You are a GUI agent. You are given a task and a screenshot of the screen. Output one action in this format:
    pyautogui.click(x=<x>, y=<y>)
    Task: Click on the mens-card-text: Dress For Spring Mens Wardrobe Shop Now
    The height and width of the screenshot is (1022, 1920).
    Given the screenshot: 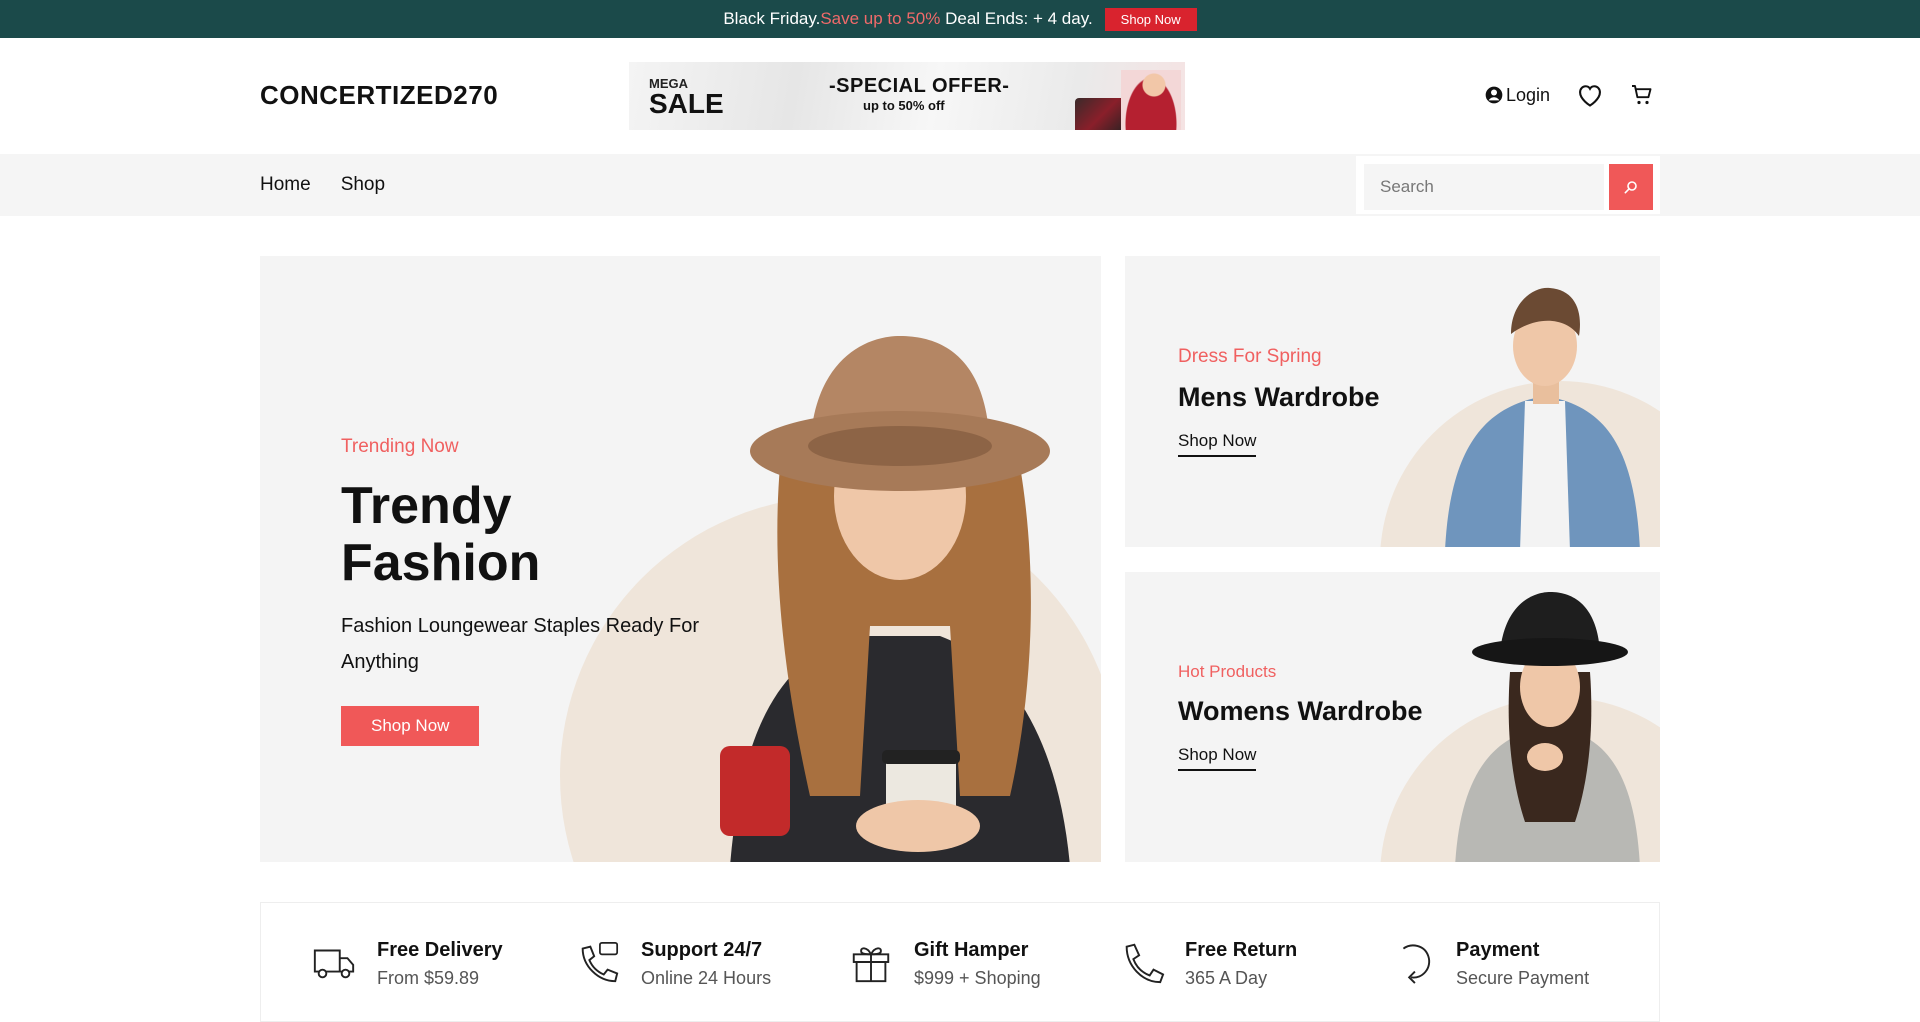 What is the action you would take?
    pyautogui.click(x=1279, y=401)
    